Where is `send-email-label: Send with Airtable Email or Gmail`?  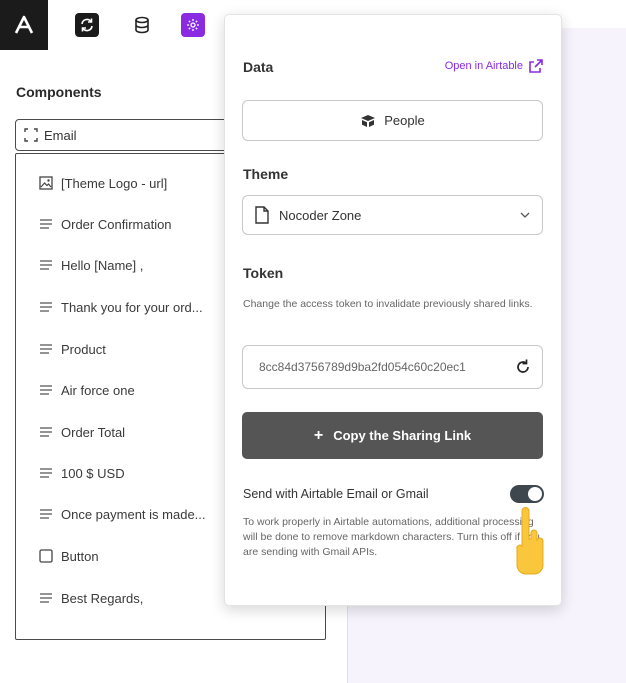
send-email-label: Send with Airtable Email or Gmail is located at coordinates (336, 494).